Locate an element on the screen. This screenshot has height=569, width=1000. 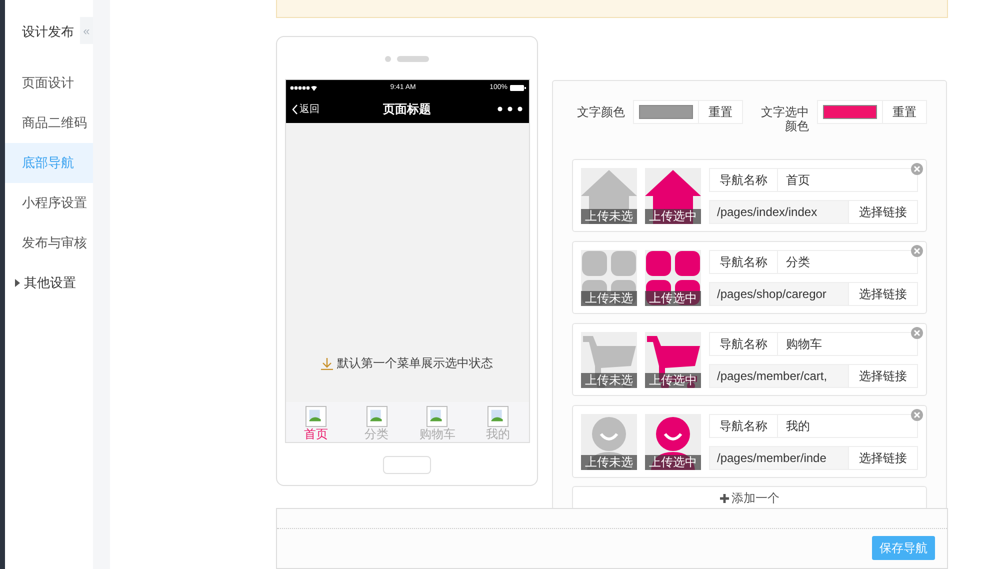
link-field: /pages/shop/caregor is located at coordinates (779, 294).